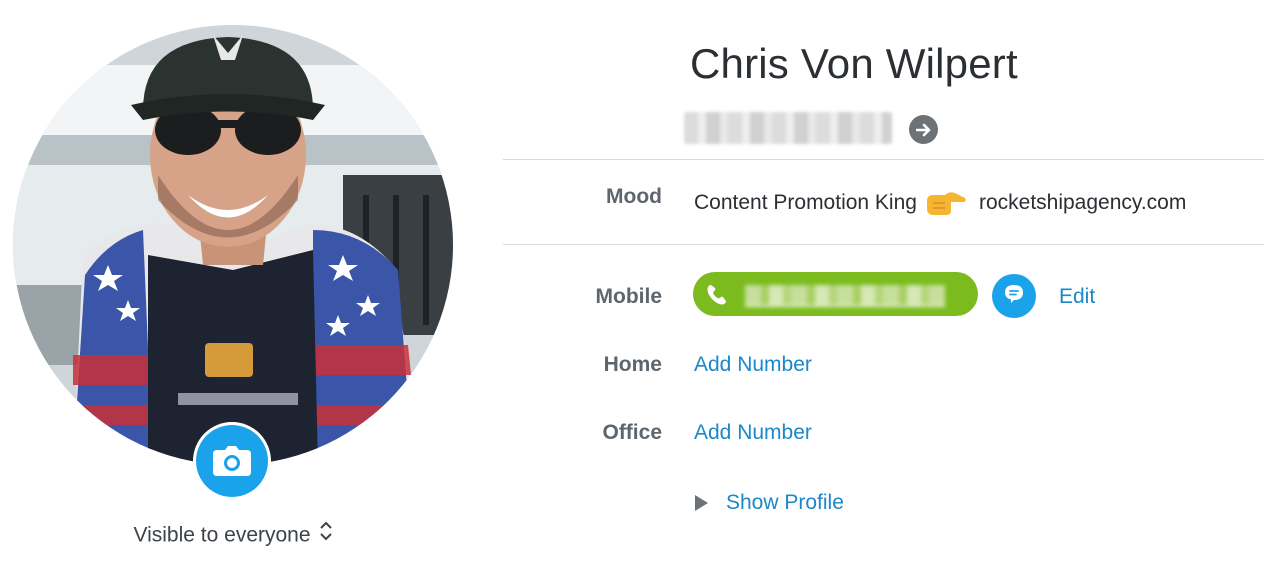 This screenshot has height=574, width=1264. I want to click on mood-label: Mood, so click(634, 196).